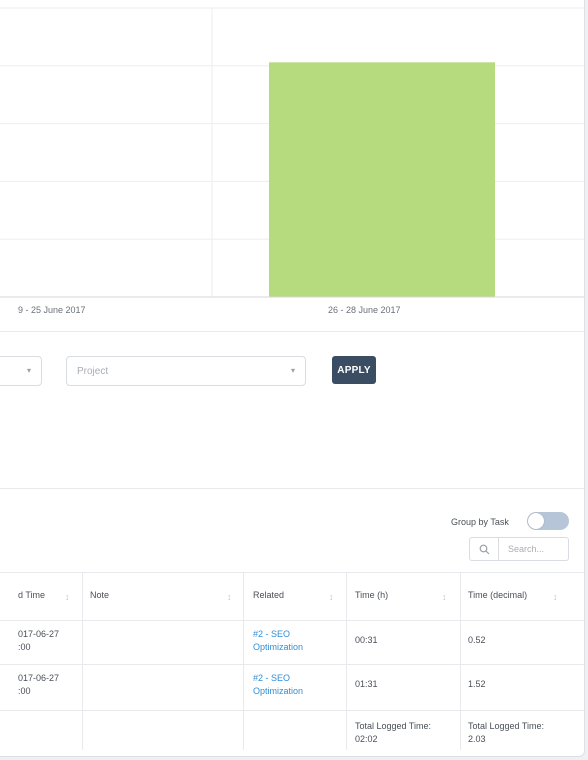  I want to click on table-cell-time-decimal: 1.52, so click(477, 684).